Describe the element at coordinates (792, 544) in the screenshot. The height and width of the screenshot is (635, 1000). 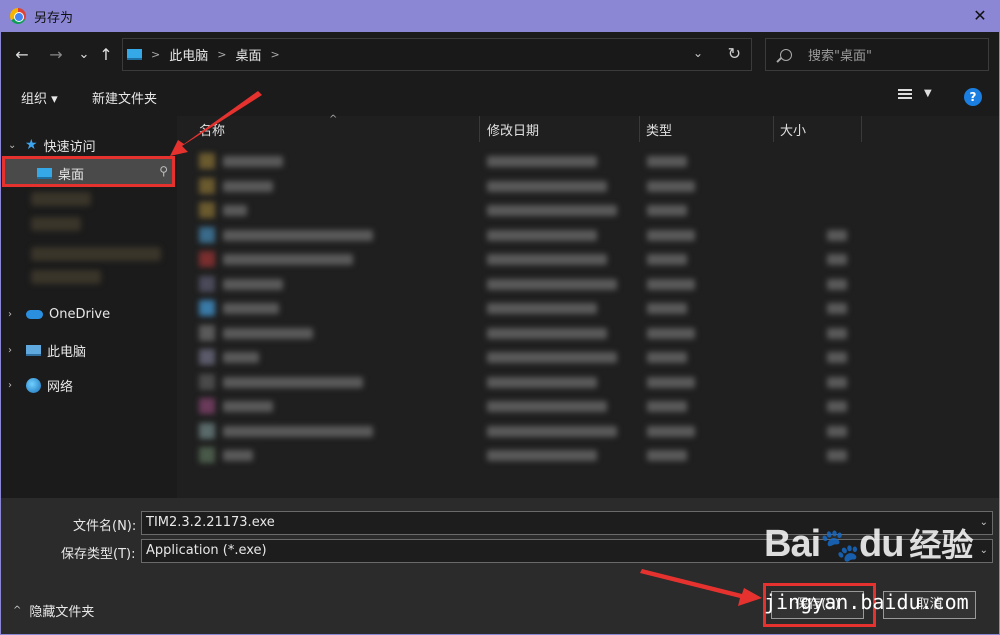
I see `baidu-logo: Bai` at that location.